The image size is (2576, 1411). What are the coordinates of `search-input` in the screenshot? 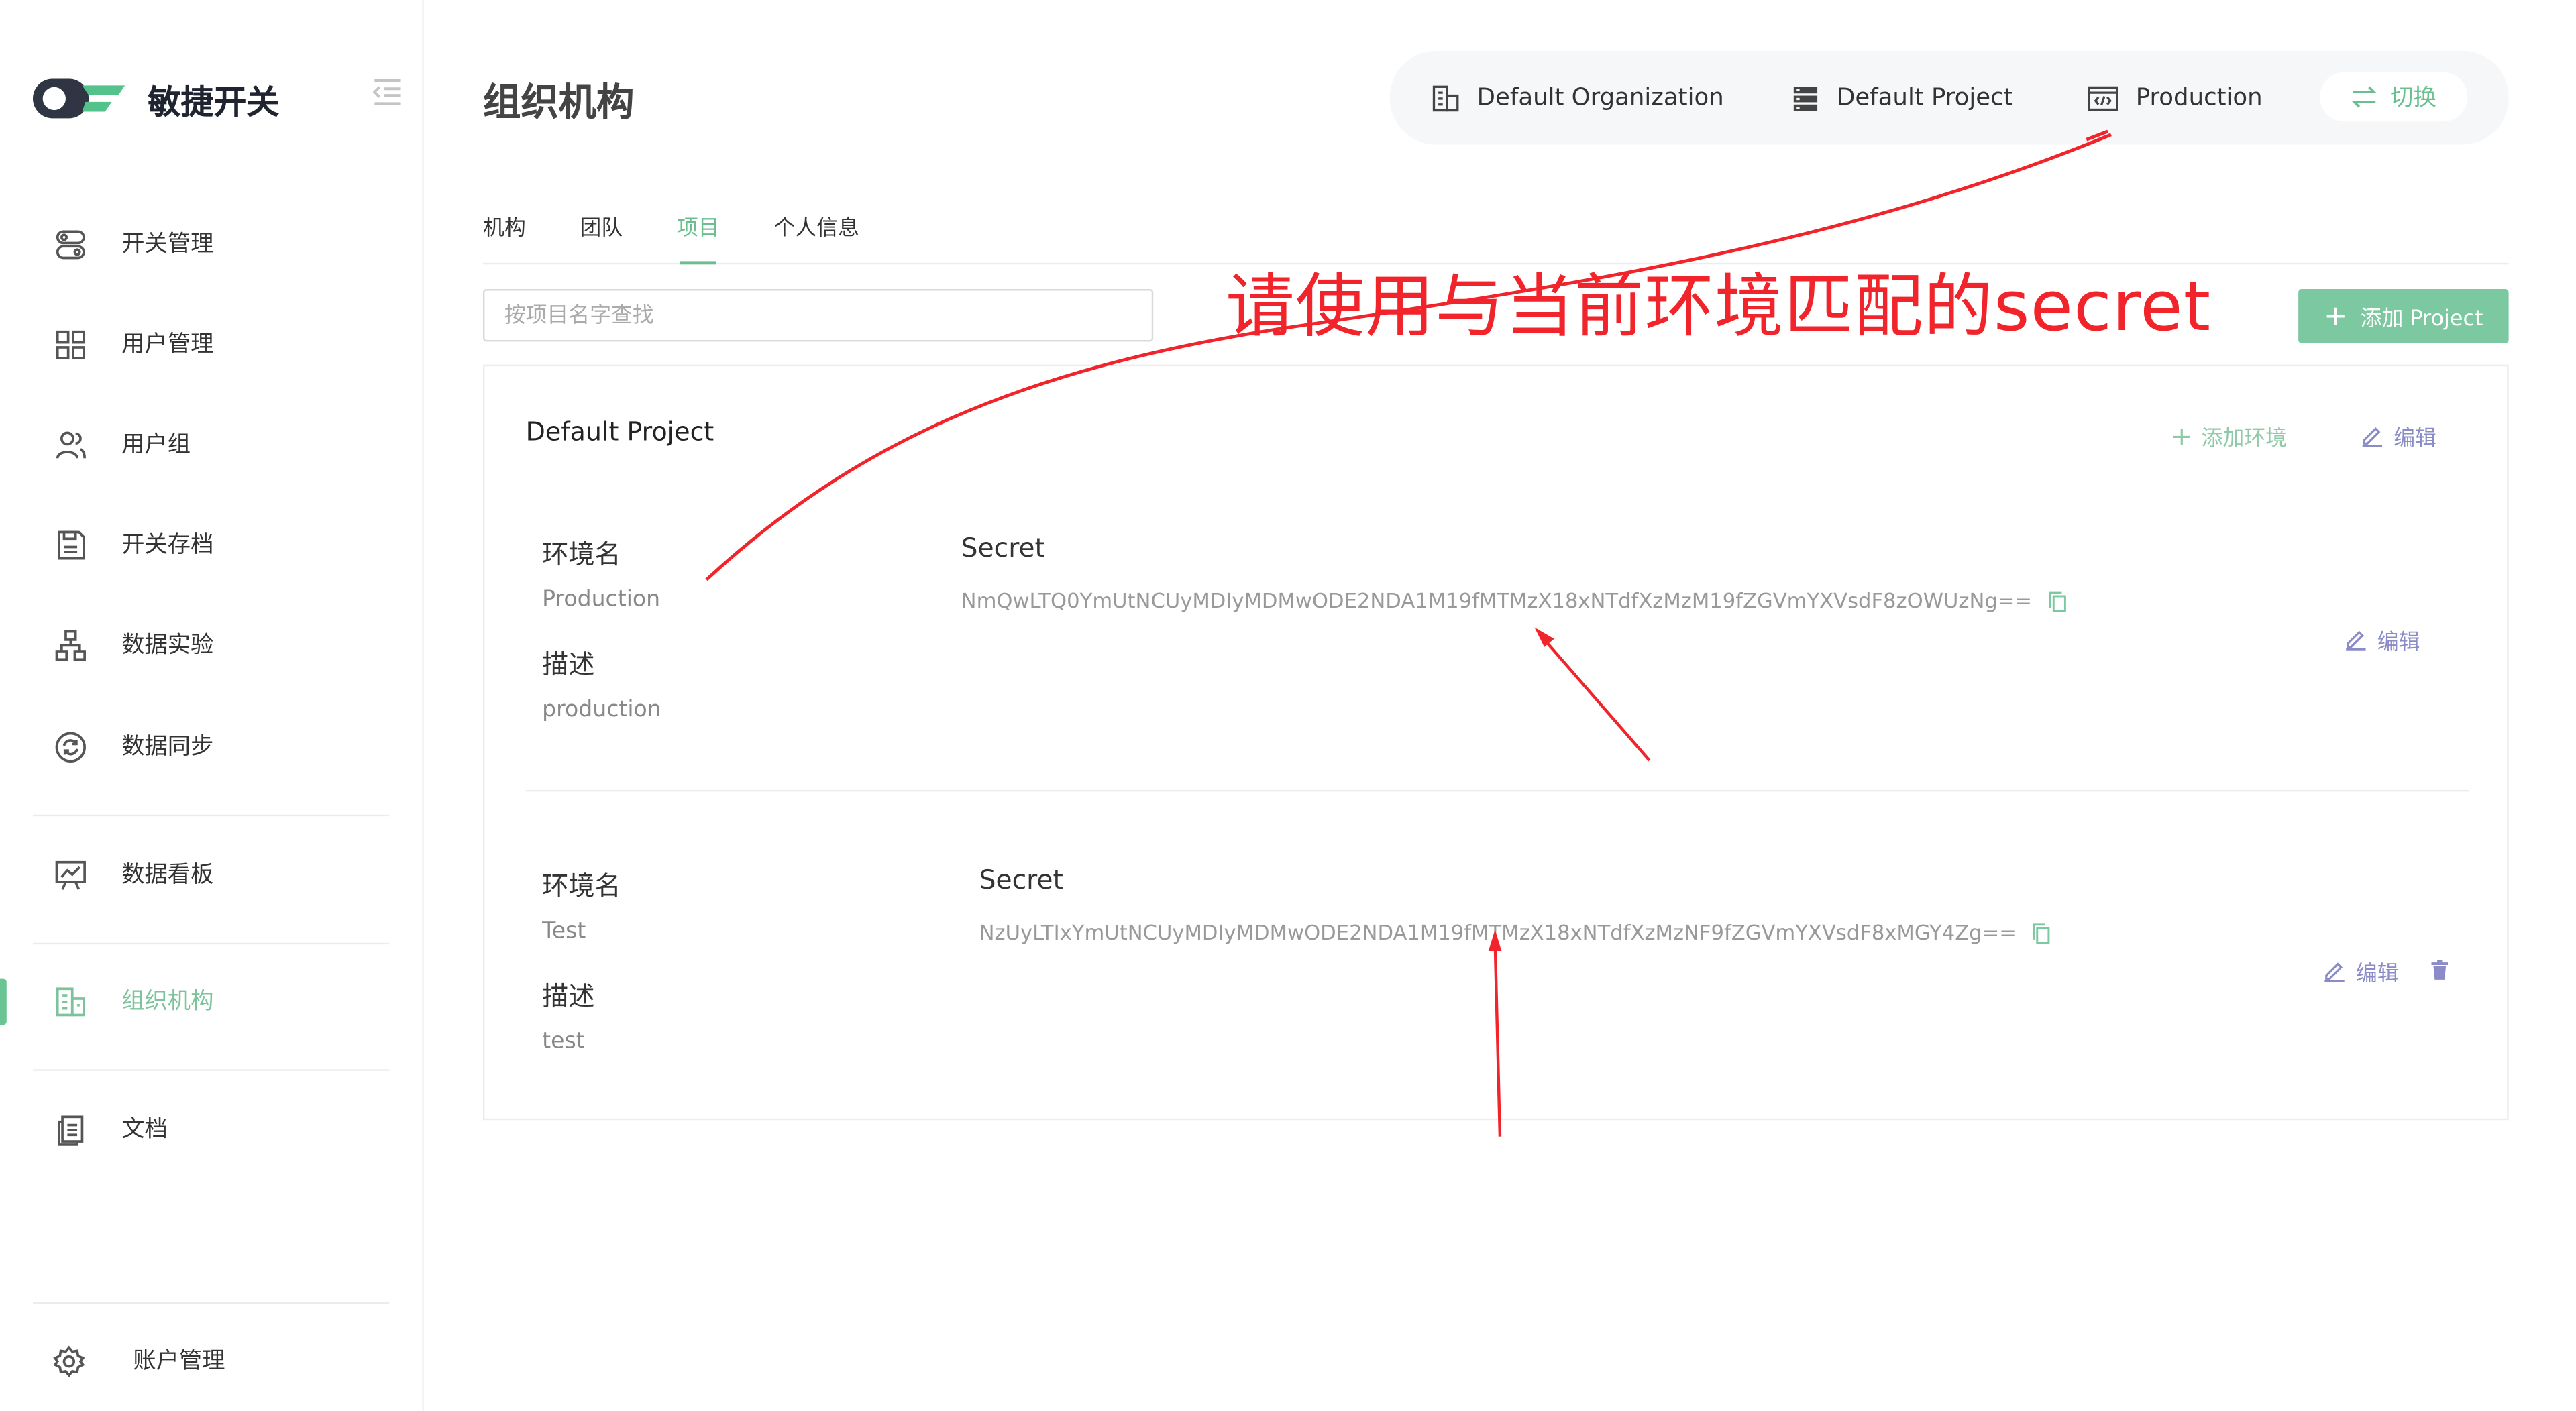 It's located at (818, 315).